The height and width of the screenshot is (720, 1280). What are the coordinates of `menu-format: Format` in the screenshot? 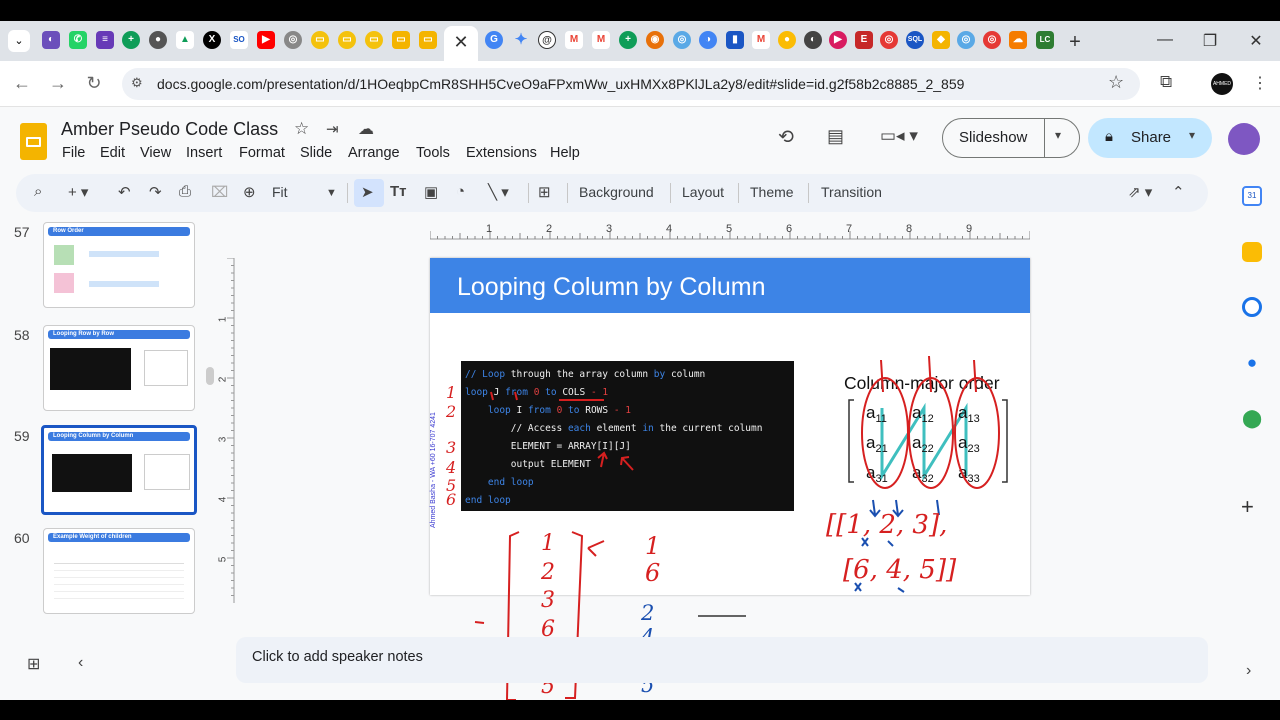 It's located at (262, 153).